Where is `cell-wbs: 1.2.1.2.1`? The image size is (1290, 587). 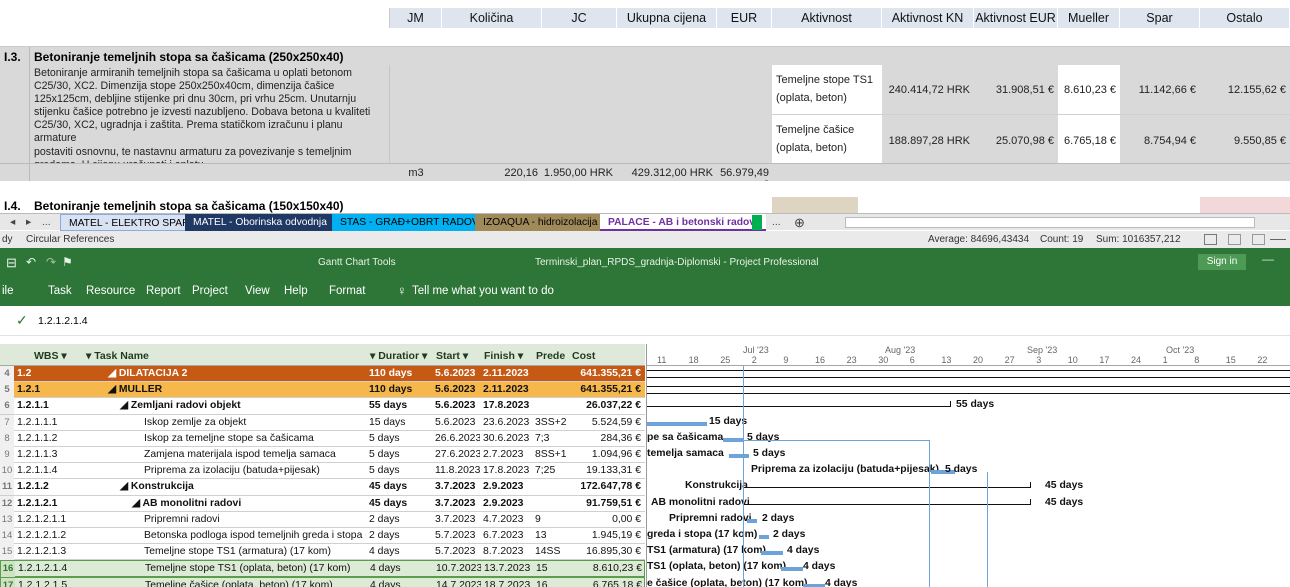
cell-wbs: 1.2.1.2.1 is located at coordinates (48, 504).